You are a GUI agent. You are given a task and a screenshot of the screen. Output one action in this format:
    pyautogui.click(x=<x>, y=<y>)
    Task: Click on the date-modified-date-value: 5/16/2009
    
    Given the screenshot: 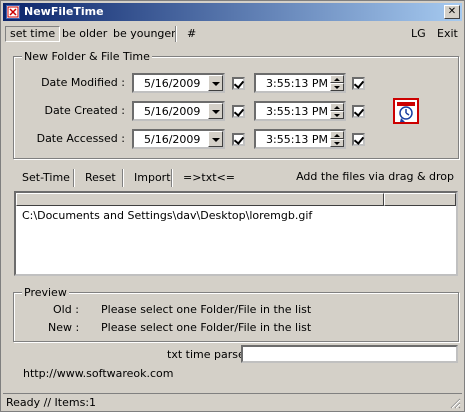 What is the action you would take?
    pyautogui.click(x=172, y=83)
    